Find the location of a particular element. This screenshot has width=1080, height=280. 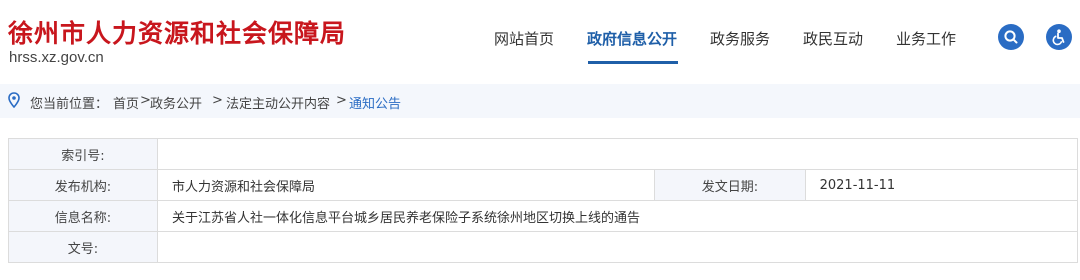

index-label: 索引号: is located at coordinates (83, 154).